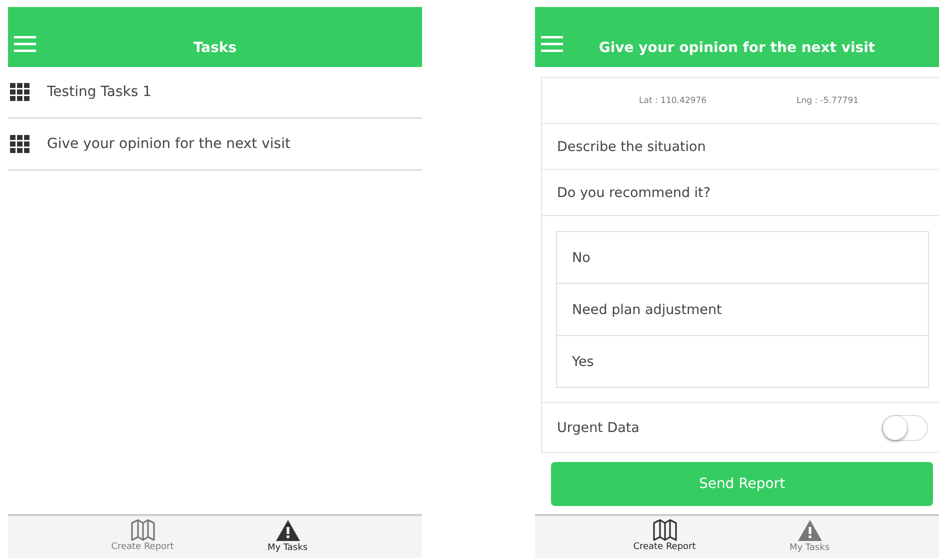 This screenshot has height=558, width=939. Describe the element at coordinates (742, 258) in the screenshot. I see `option-item: No` at that location.